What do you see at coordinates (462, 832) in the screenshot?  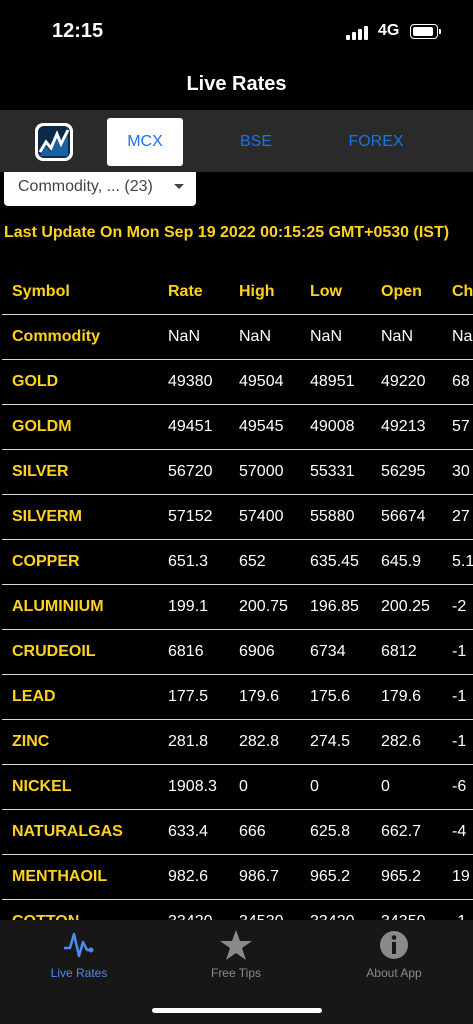 I see `cell-change: -4` at bounding box center [462, 832].